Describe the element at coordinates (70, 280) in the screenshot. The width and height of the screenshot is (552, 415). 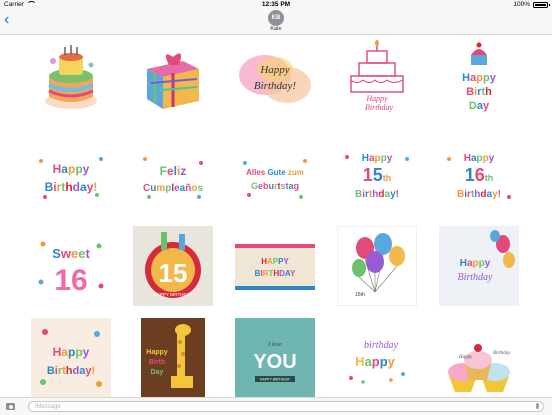
I see `svg-text: 16` at that location.